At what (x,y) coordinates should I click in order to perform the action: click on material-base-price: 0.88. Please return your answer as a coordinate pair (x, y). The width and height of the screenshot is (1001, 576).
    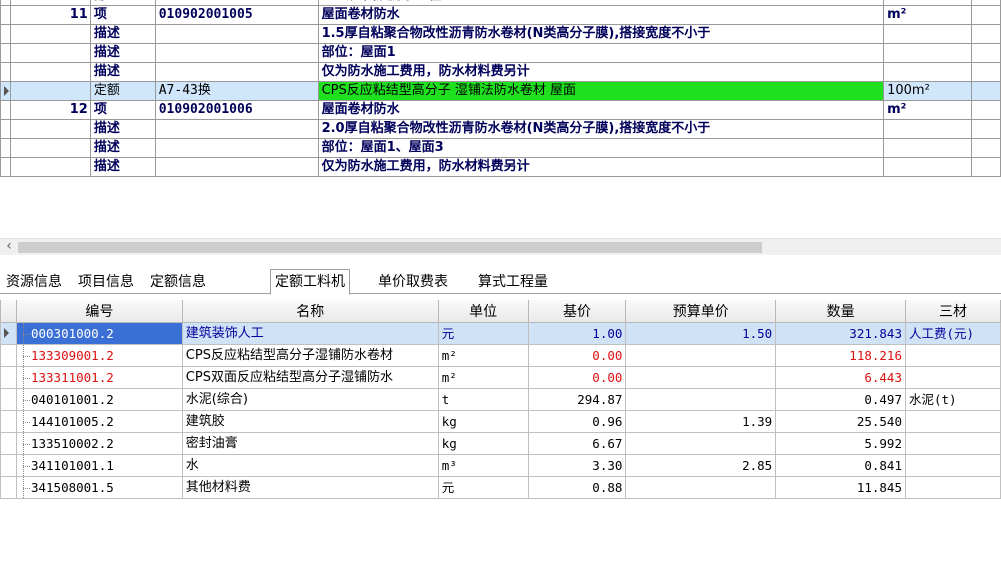
    Looking at the image, I should click on (577, 487).